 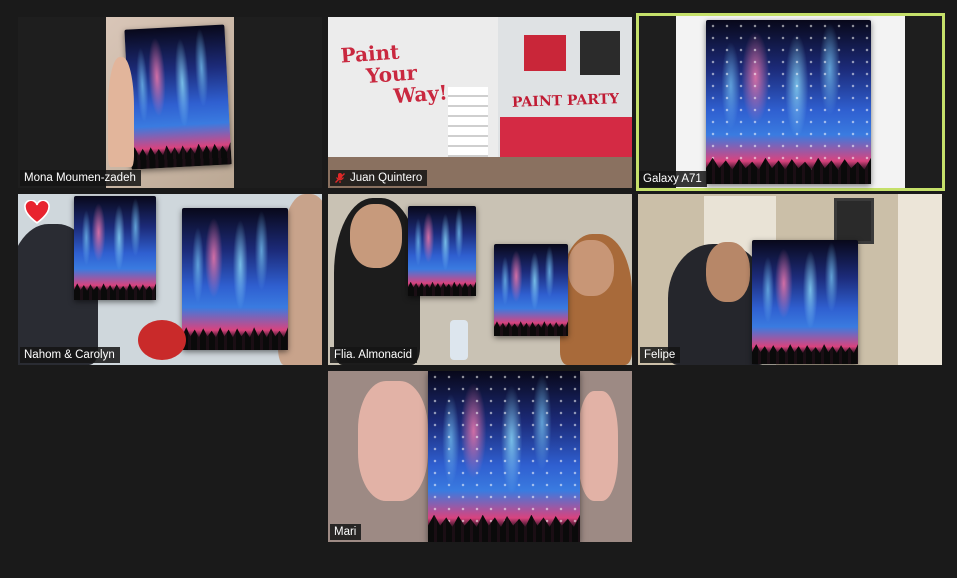 I want to click on video-tile-mona: Mona Moumen-zadeh, so click(x=170, y=102).